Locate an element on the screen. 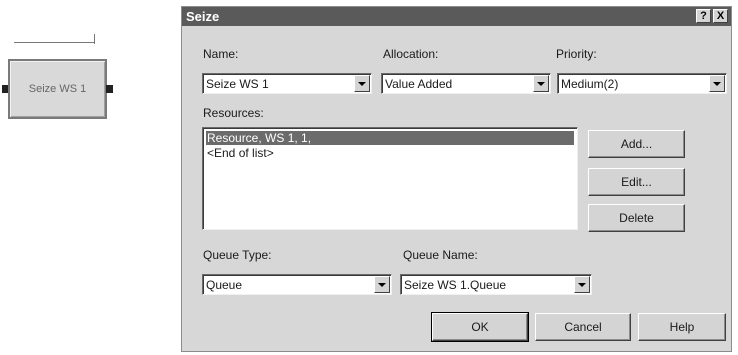  queue-name-value: Seize WS 1.Queue is located at coordinates (455, 285).